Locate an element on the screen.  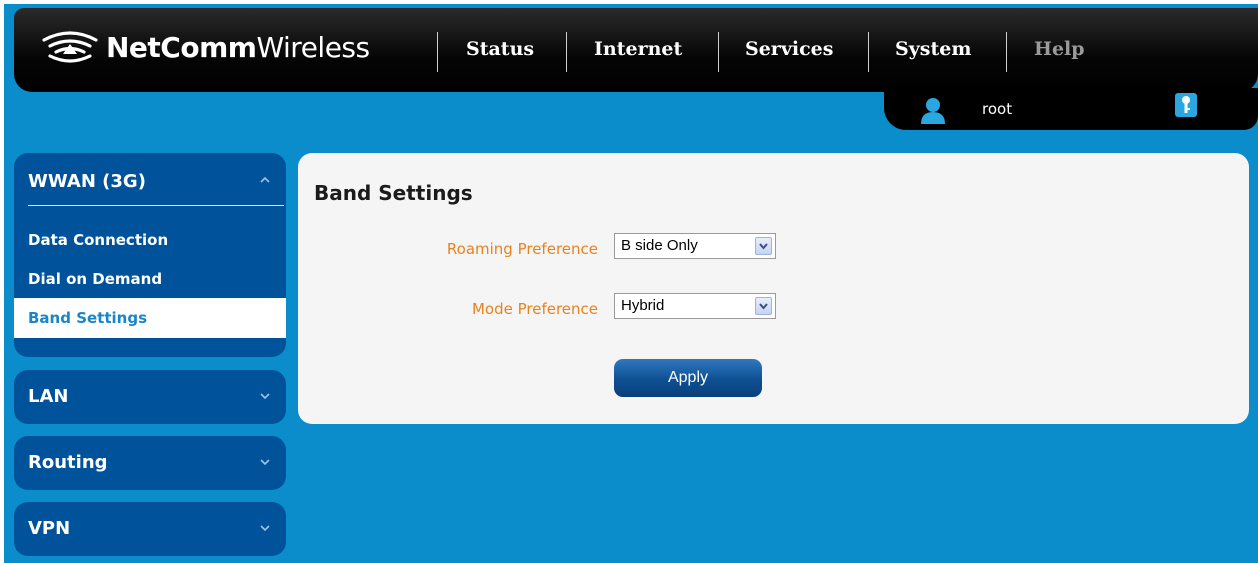
mode-preference-select: Hybrid is located at coordinates (695, 306).